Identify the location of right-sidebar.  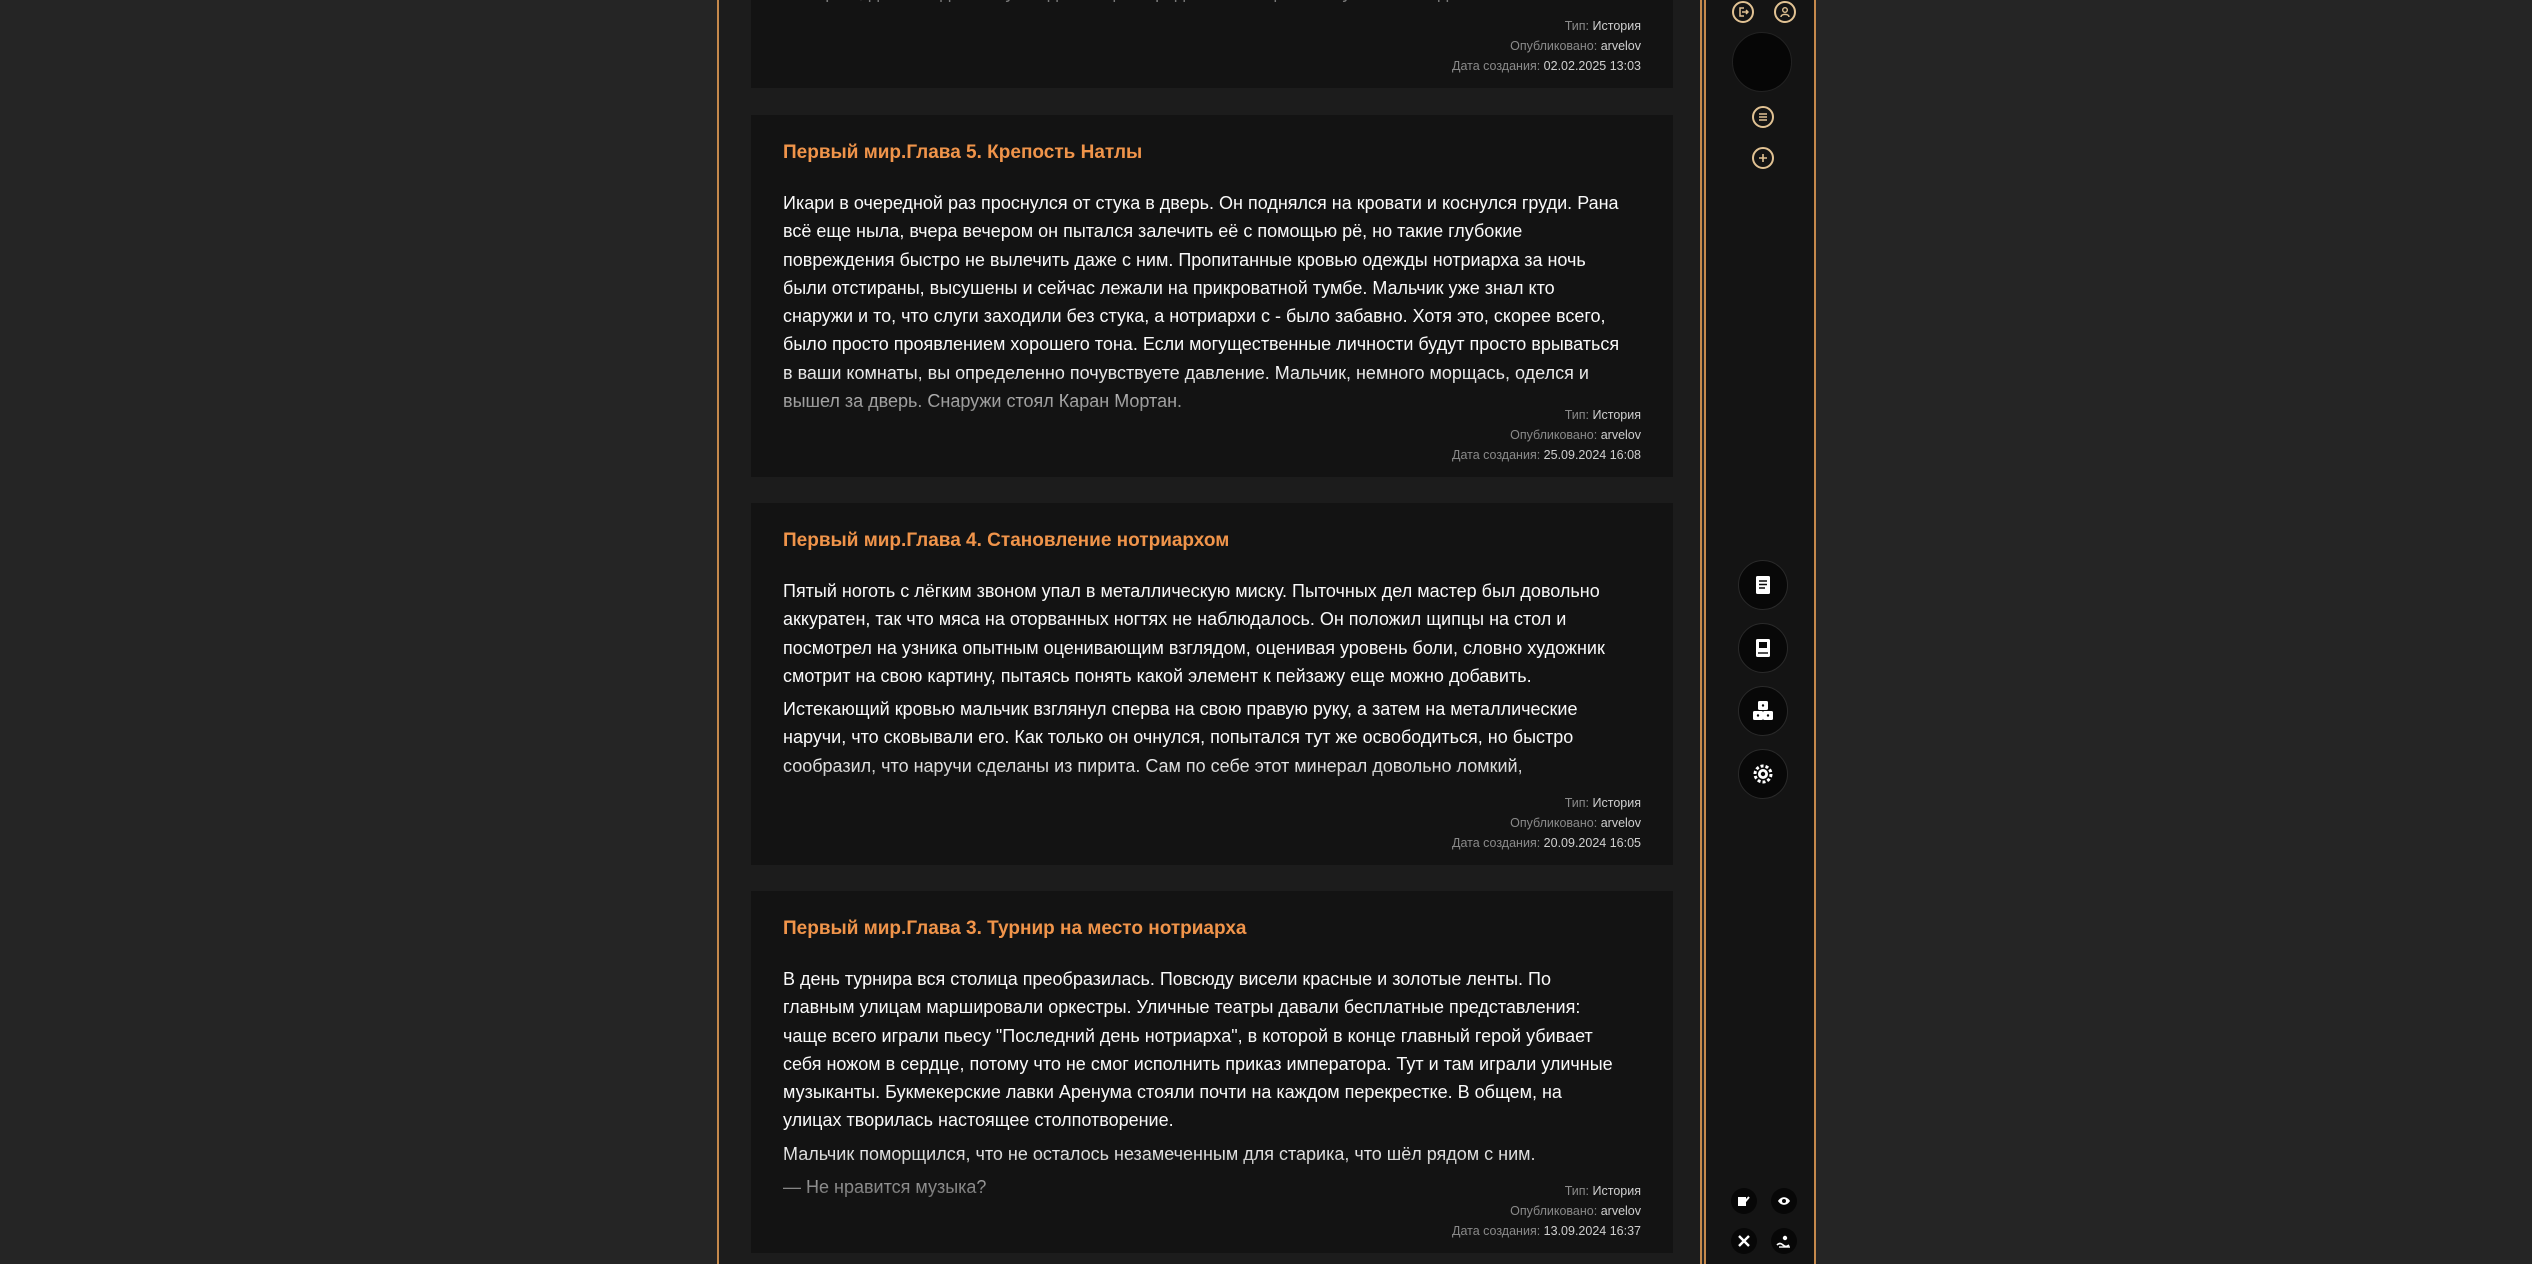
(1760, 632).